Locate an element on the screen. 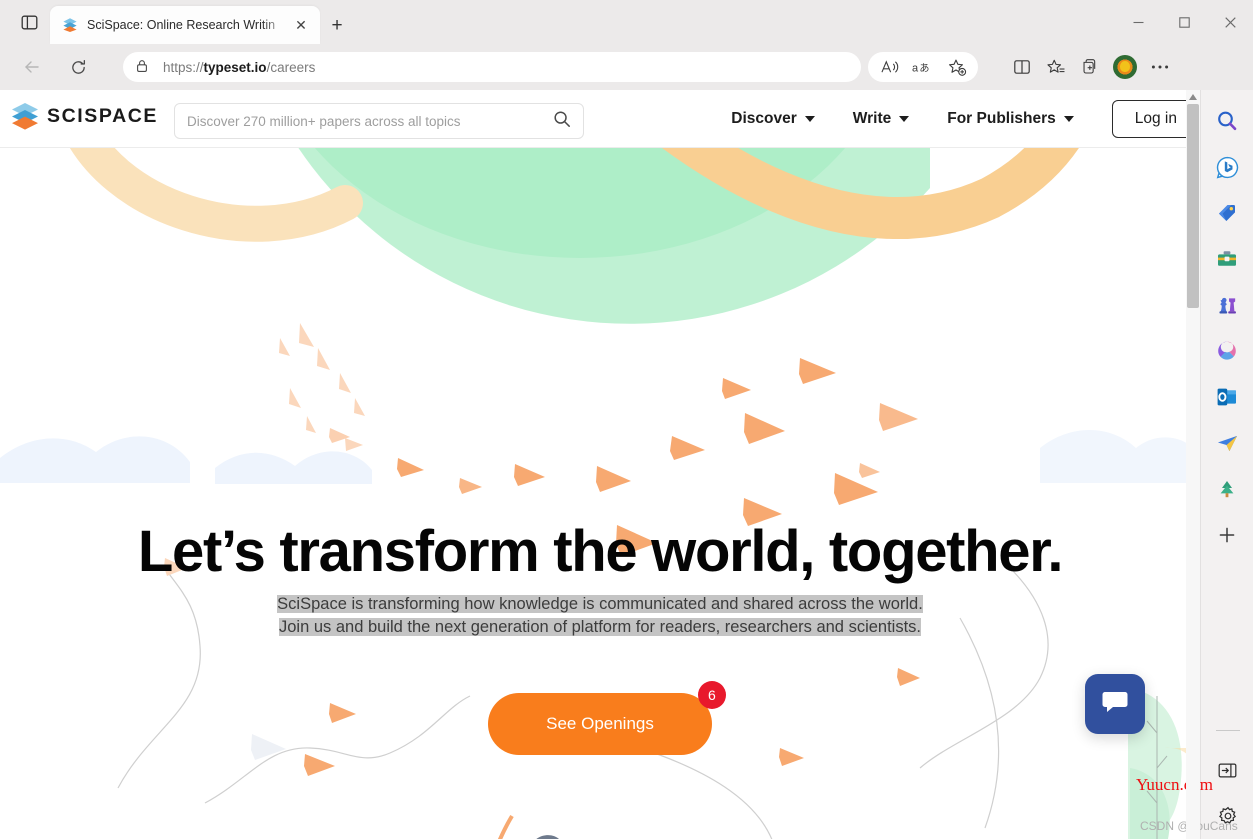 The width and height of the screenshot is (1253, 839). bing-chat-icon is located at coordinates (1227, 167).